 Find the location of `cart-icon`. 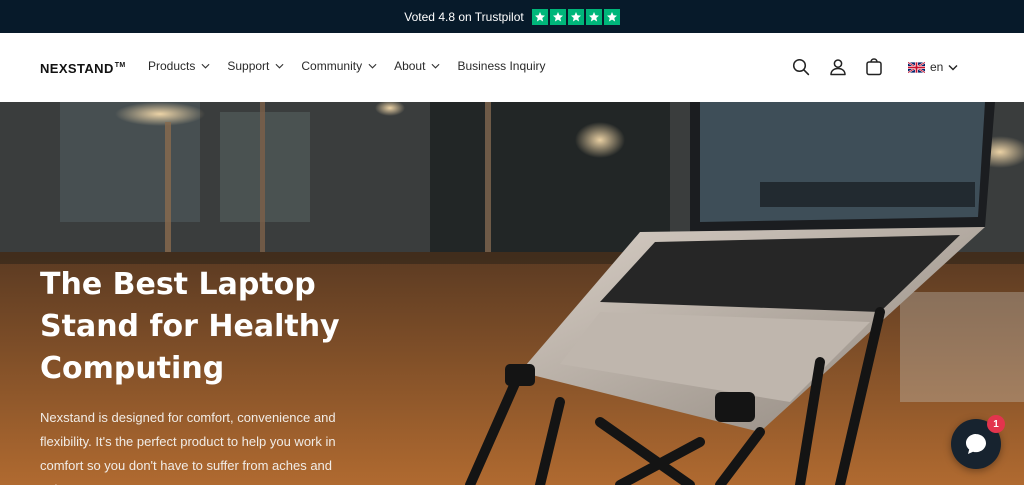

cart-icon is located at coordinates (874, 67).